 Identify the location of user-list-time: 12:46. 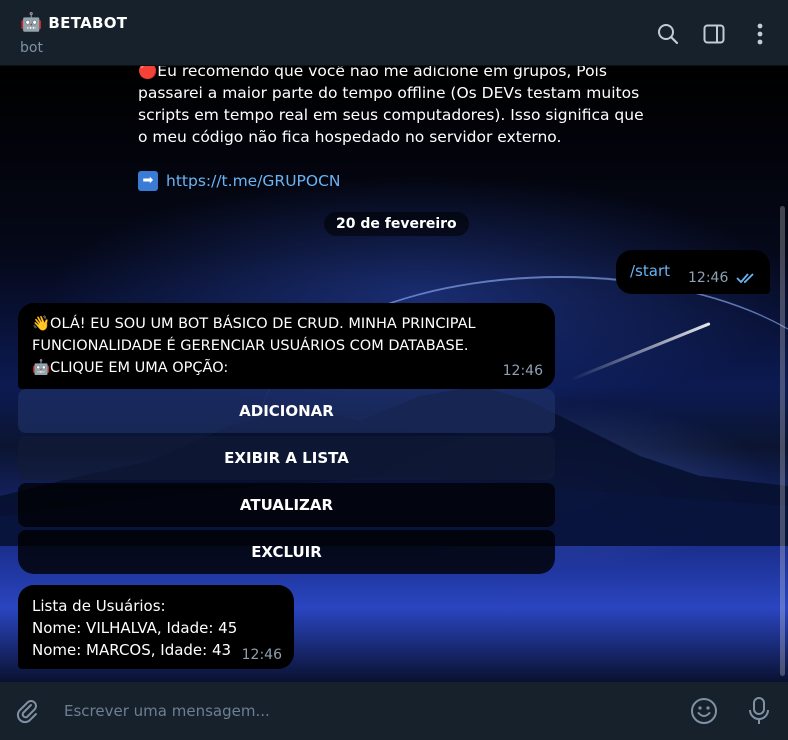
(261, 655).